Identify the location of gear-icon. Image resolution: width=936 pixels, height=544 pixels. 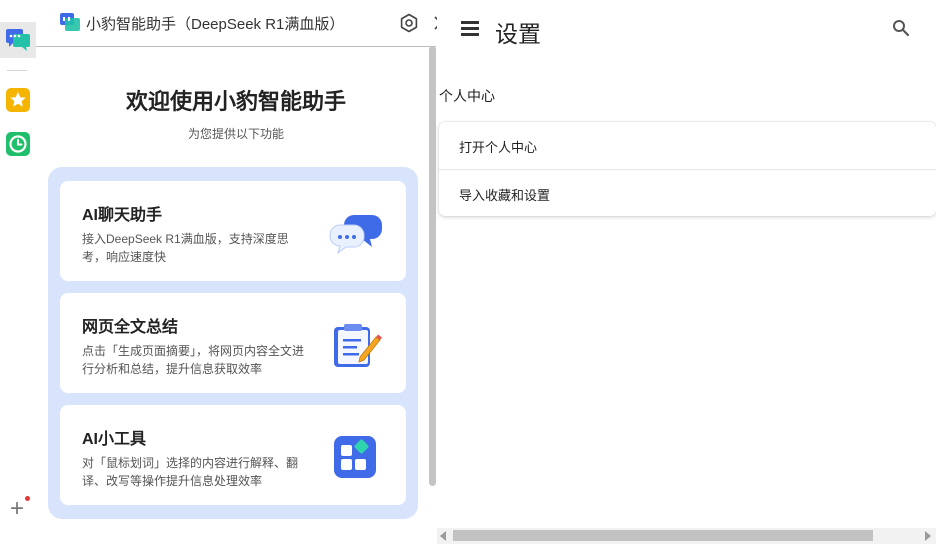
(409, 23).